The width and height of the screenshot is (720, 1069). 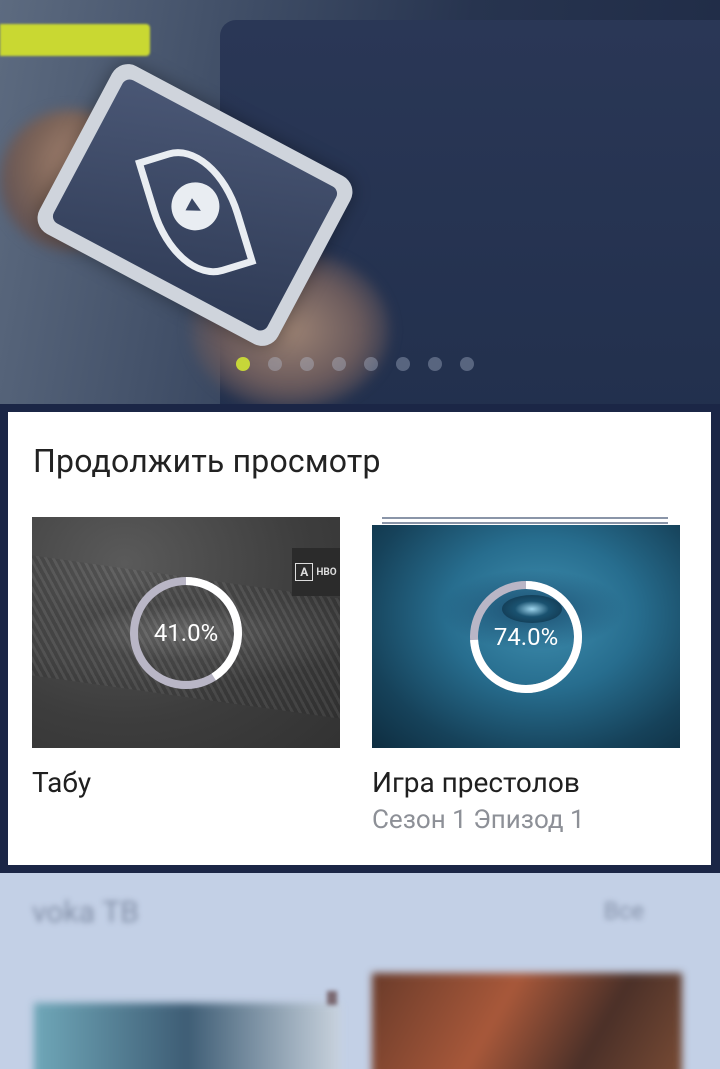 What do you see at coordinates (624, 911) in the screenshot?
I see `see-all-link: Все` at bounding box center [624, 911].